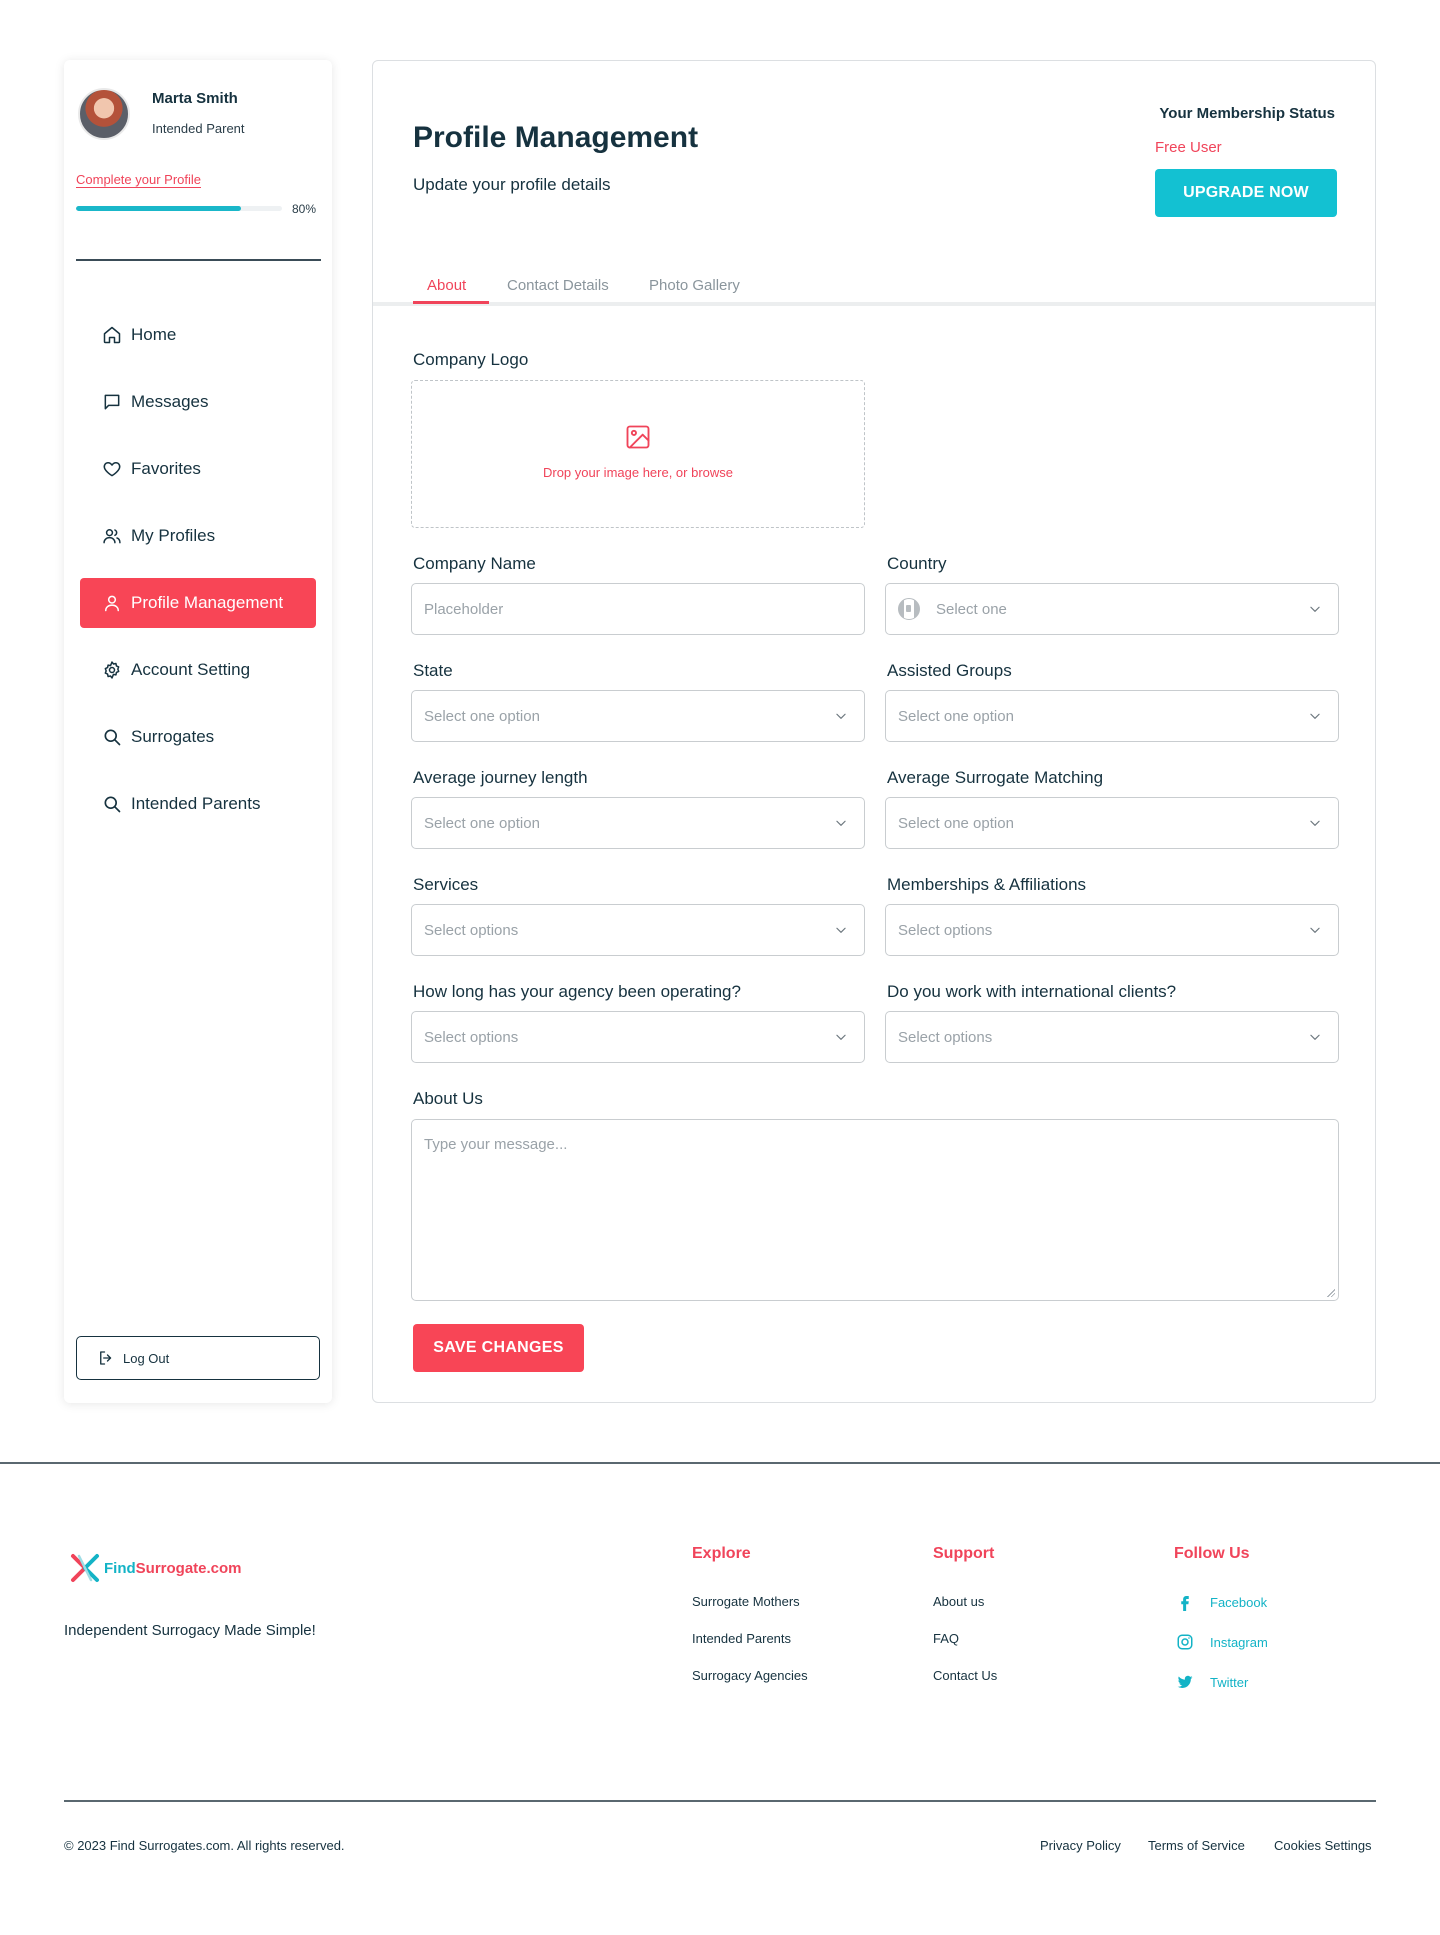 The width and height of the screenshot is (1440, 1935). I want to click on memberships-select-value: Select options, so click(945, 930).